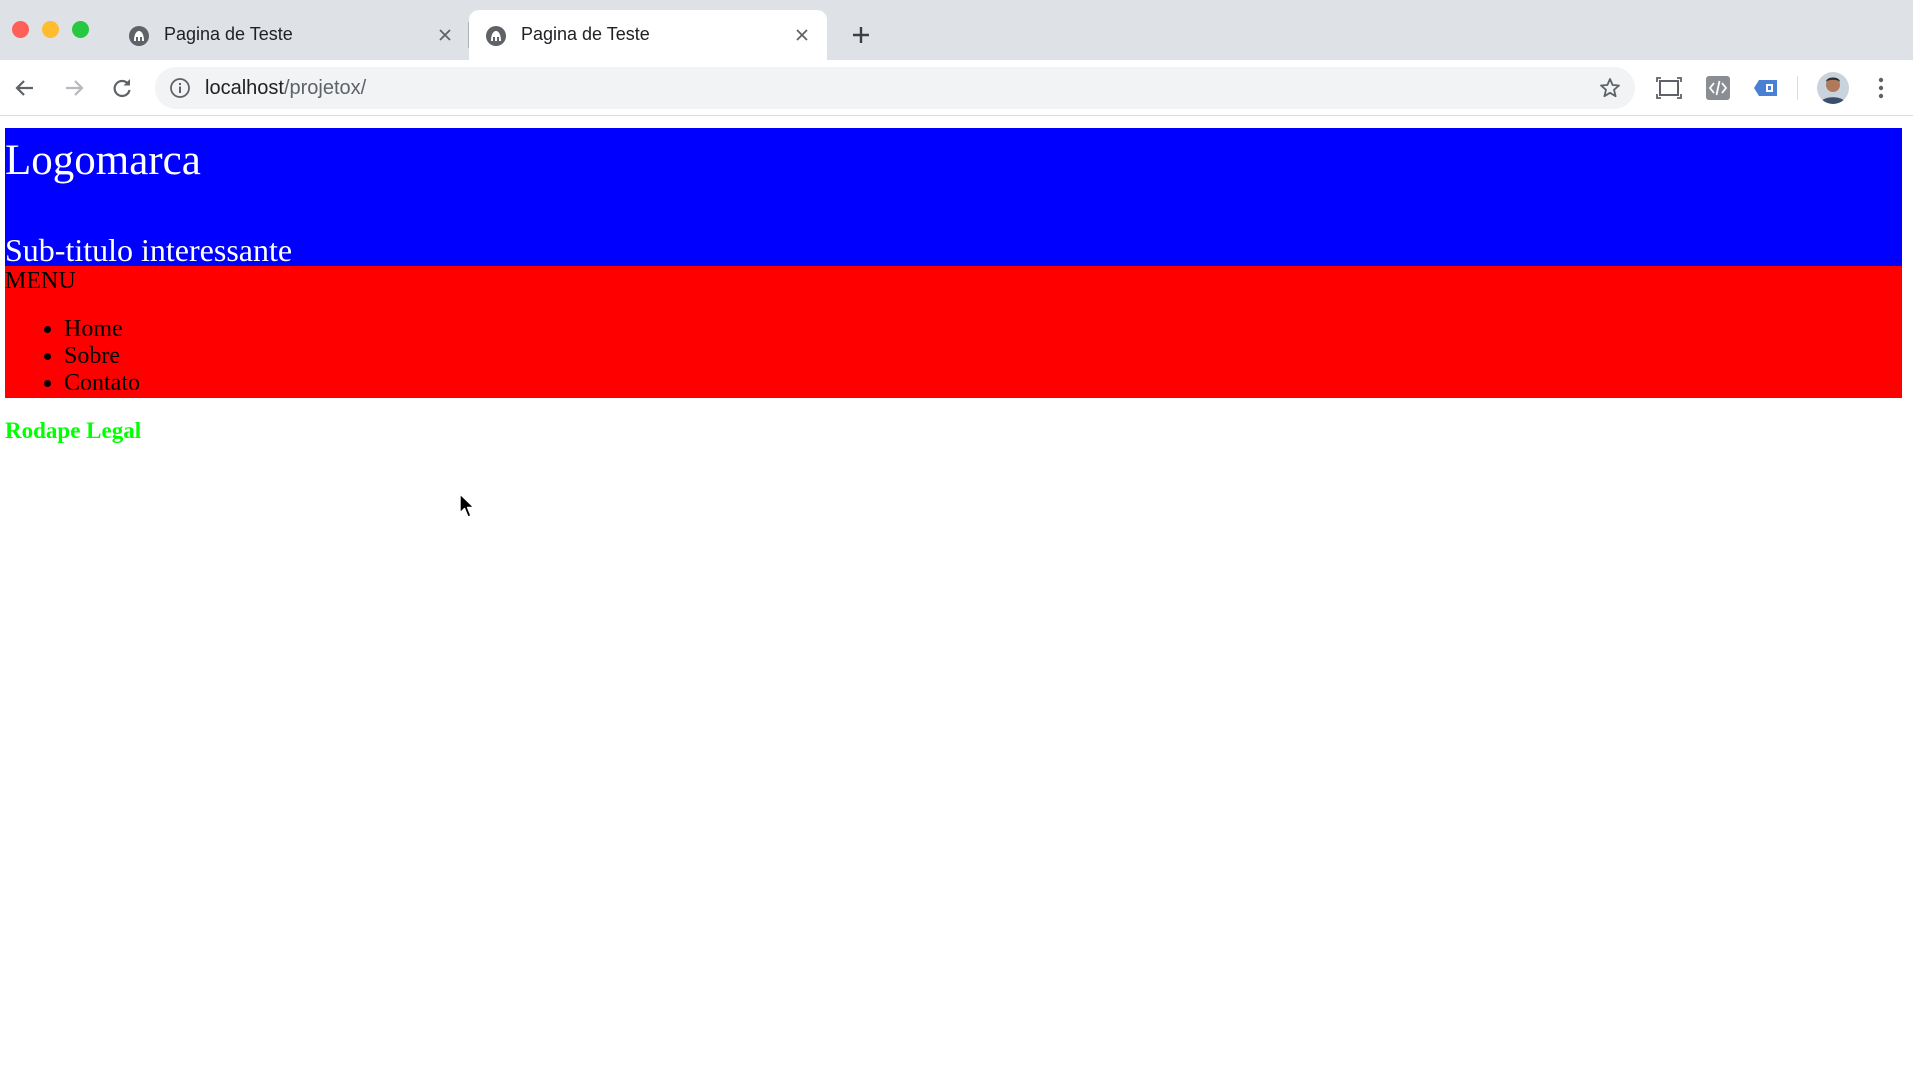 This screenshot has width=1913, height=1077. I want to click on bookmark-star-icon, so click(1610, 88).